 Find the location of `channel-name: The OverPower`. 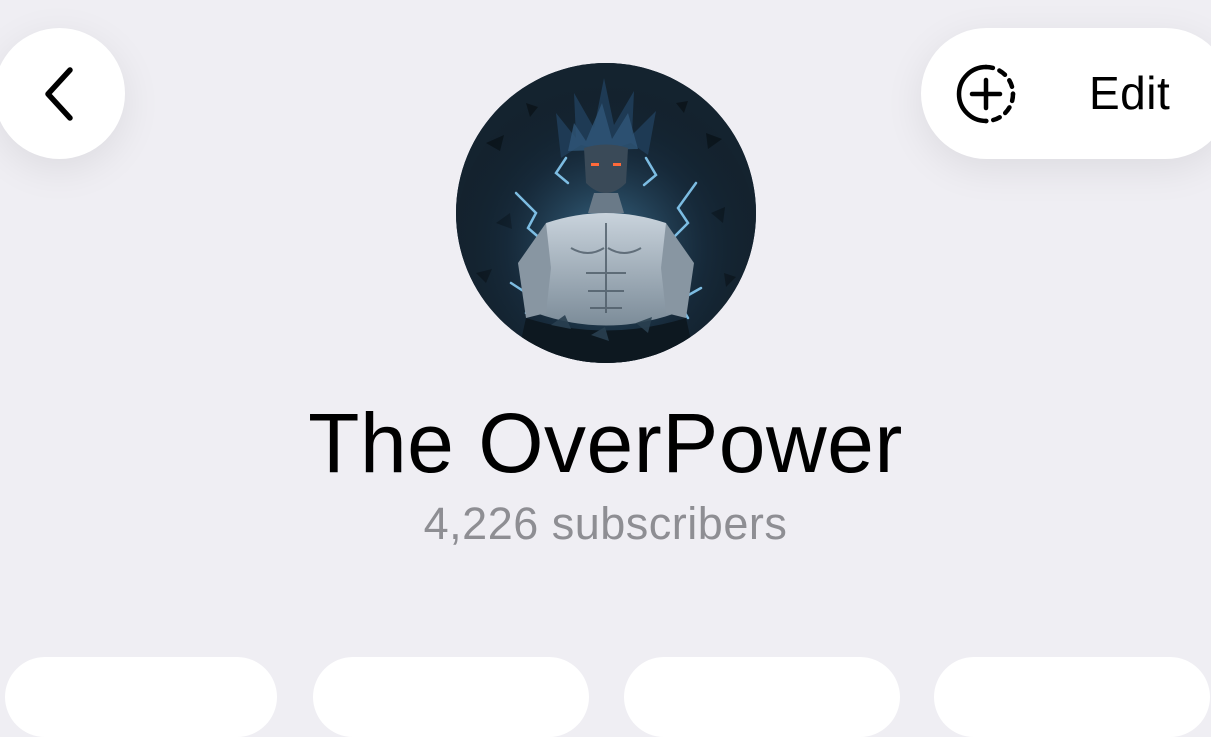

channel-name: The OverPower is located at coordinates (605, 443).